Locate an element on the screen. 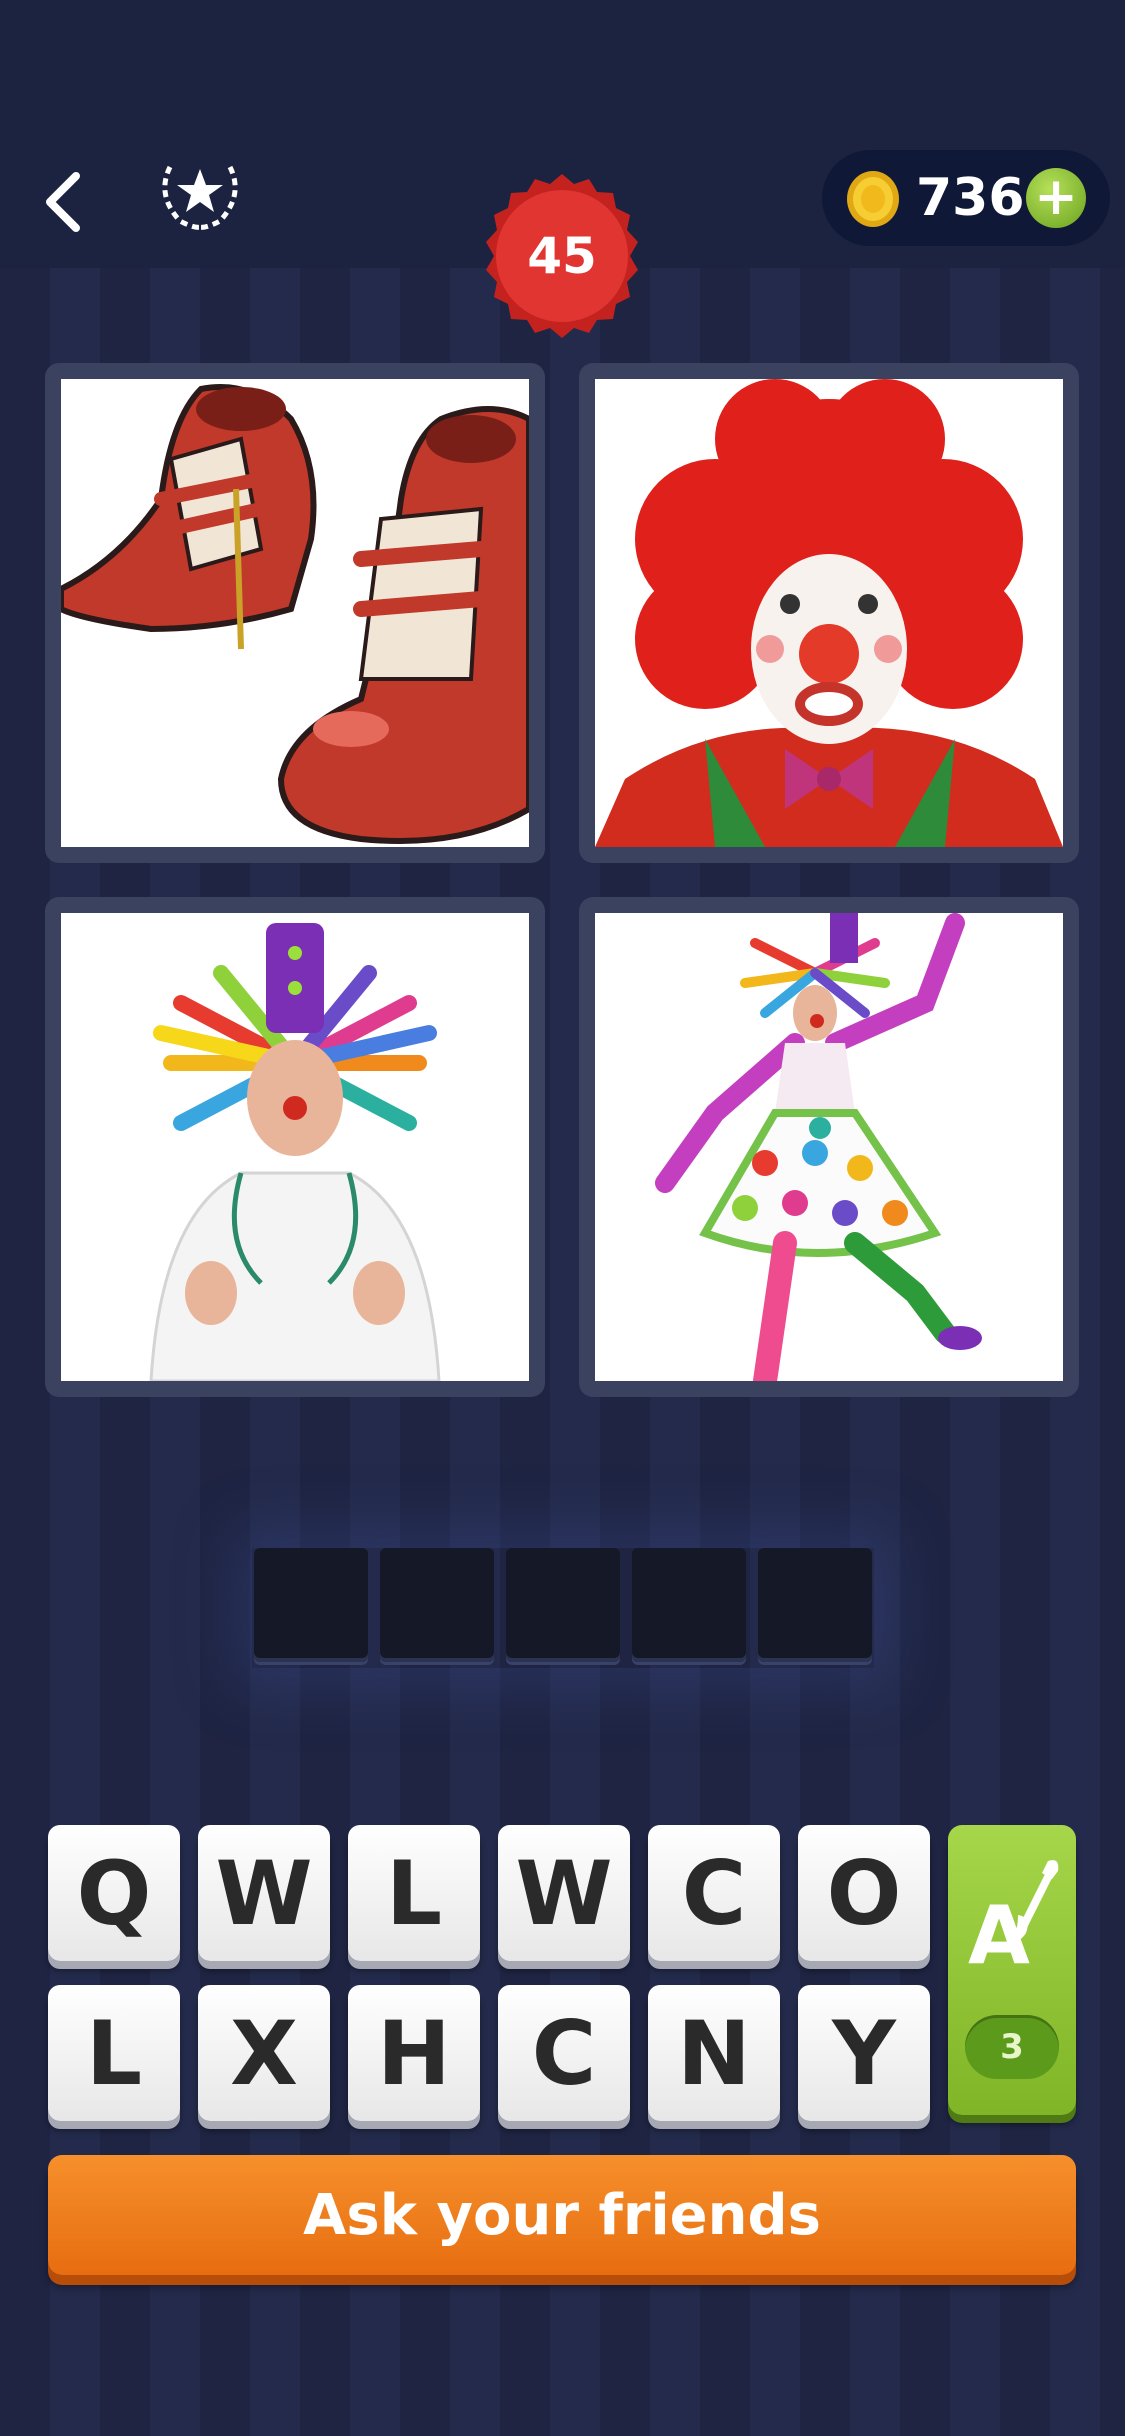 This screenshot has height=2436, width=1125. achievements-button is located at coordinates (200, 195).